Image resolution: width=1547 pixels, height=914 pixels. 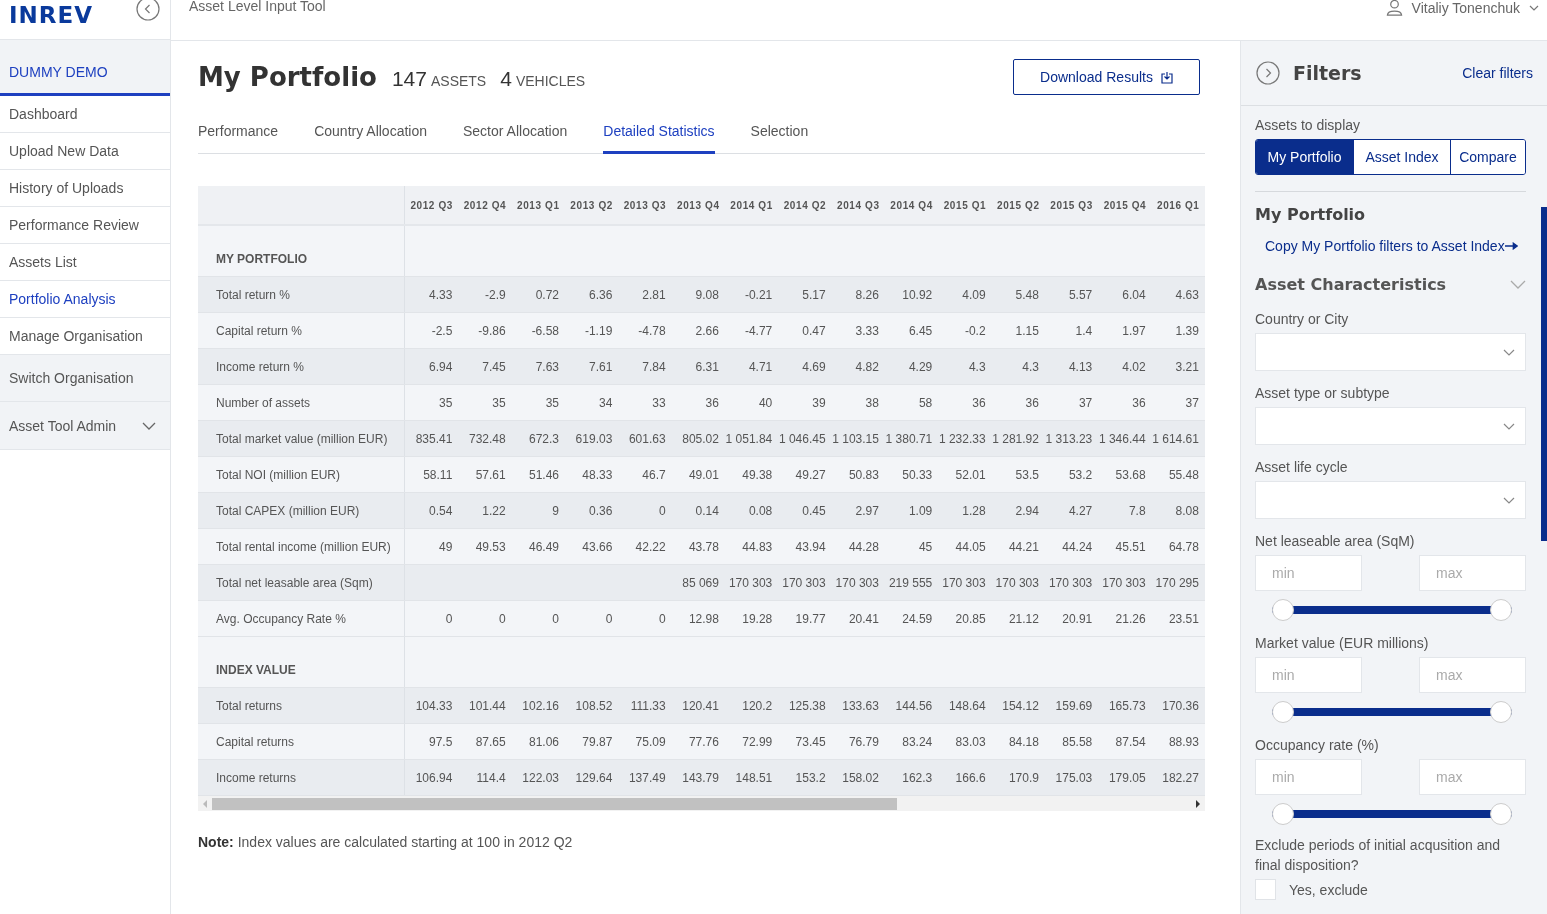 I want to click on table-cell: 23.51, so click(x=1183, y=618).